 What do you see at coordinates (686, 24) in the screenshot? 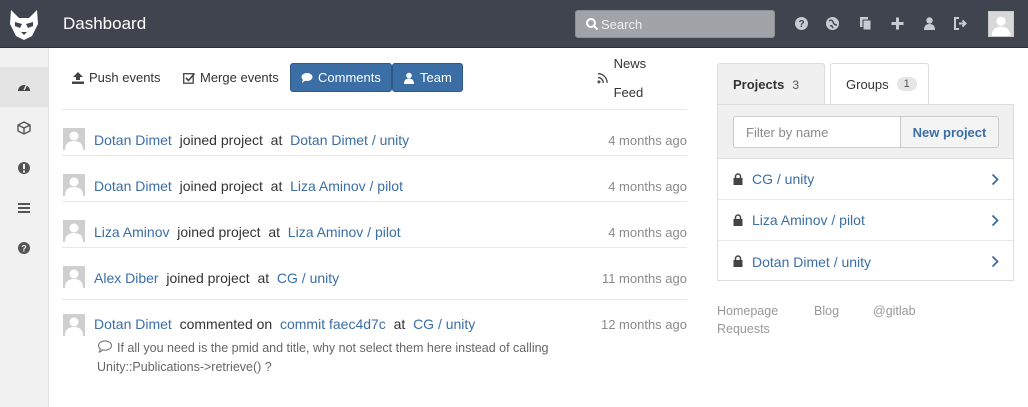
I see `search-input` at bounding box center [686, 24].